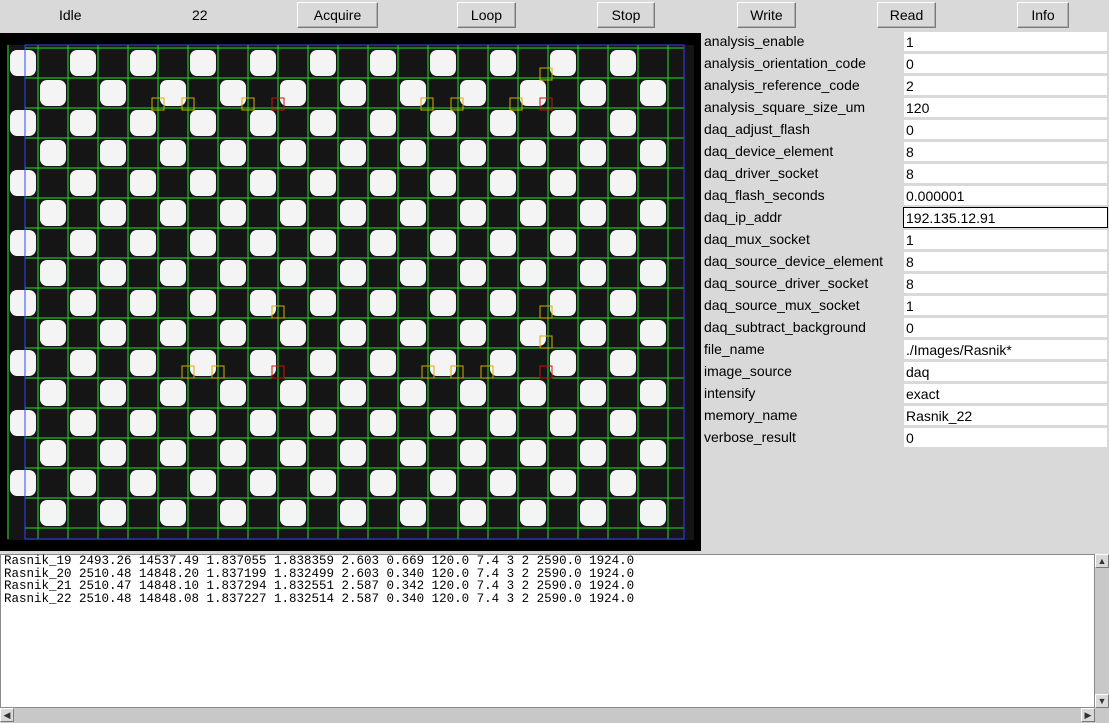 This screenshot has height=723, width=1109. I want to click on file-name-field, so click(1005, 349).